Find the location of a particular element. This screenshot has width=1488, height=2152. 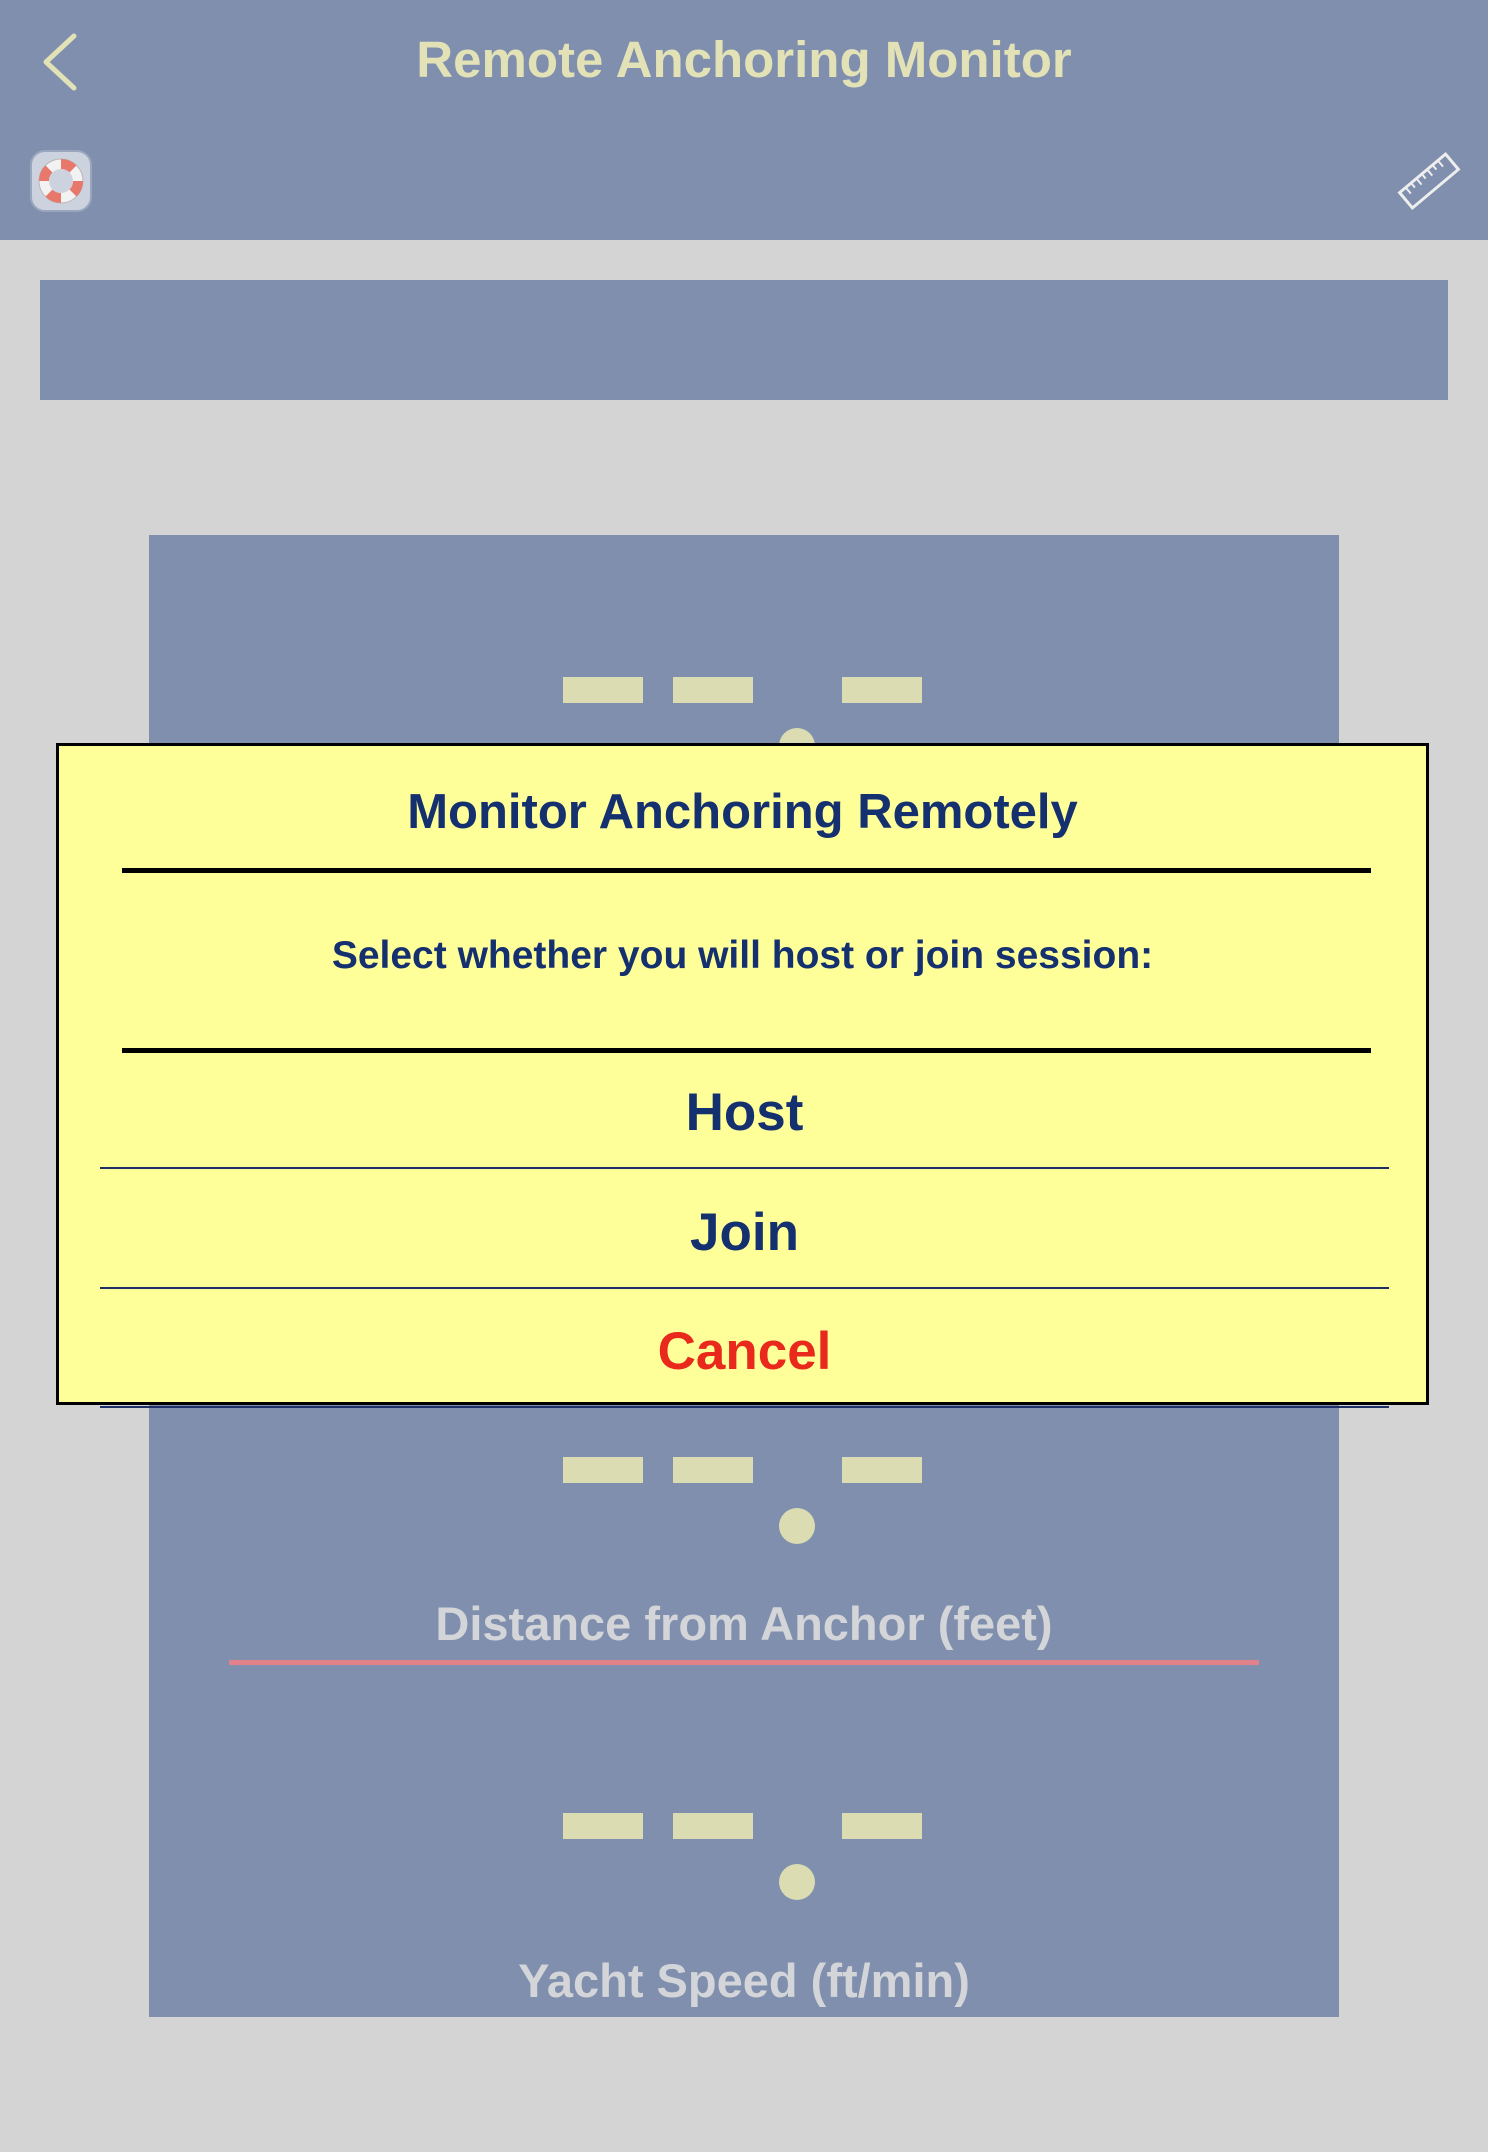

distance-label: Distance from Anchor (feet) is located at coordinates (744, 1623).